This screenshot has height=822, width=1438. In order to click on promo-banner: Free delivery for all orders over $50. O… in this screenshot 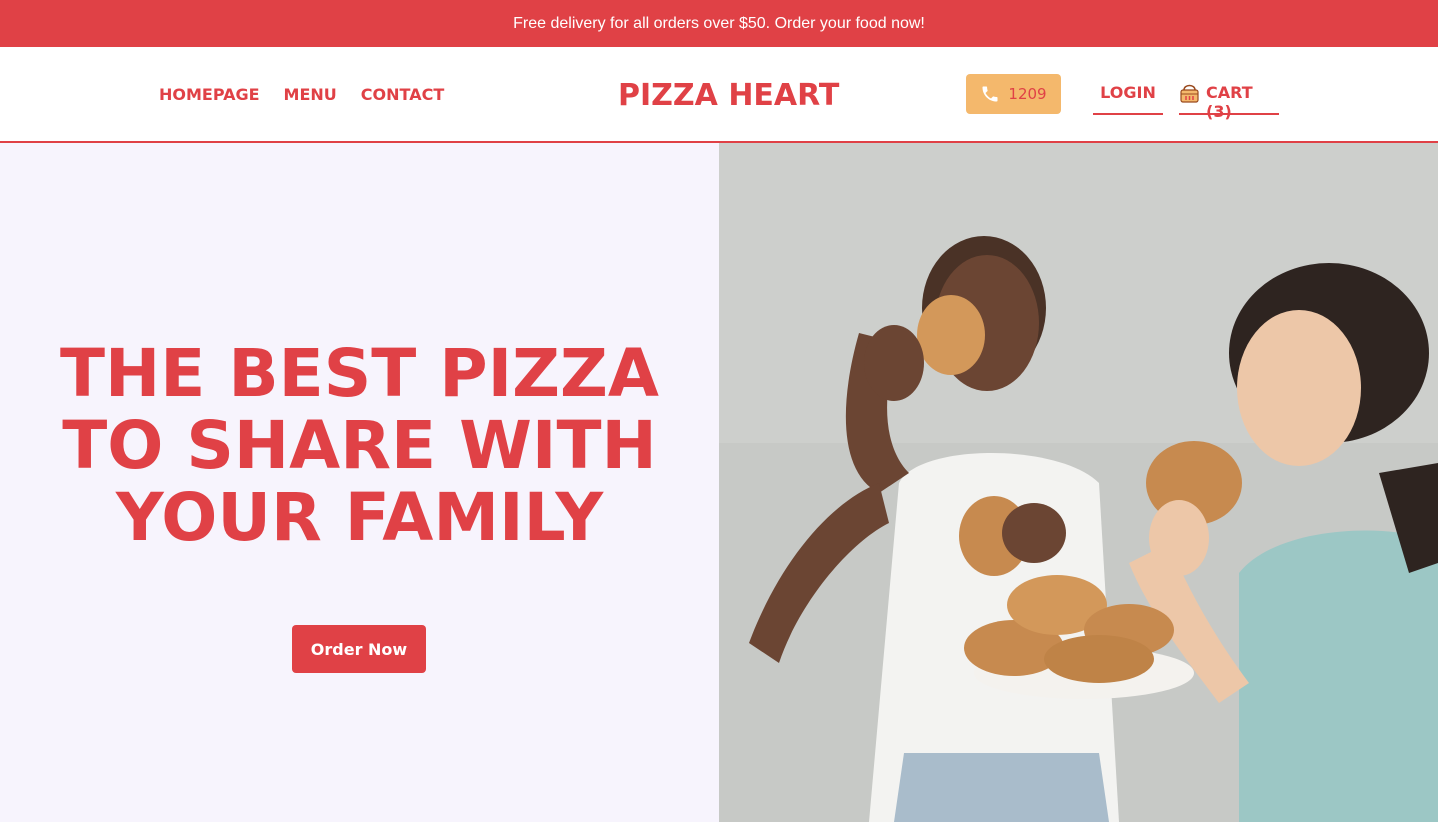, I will do `click(719, 23)`.